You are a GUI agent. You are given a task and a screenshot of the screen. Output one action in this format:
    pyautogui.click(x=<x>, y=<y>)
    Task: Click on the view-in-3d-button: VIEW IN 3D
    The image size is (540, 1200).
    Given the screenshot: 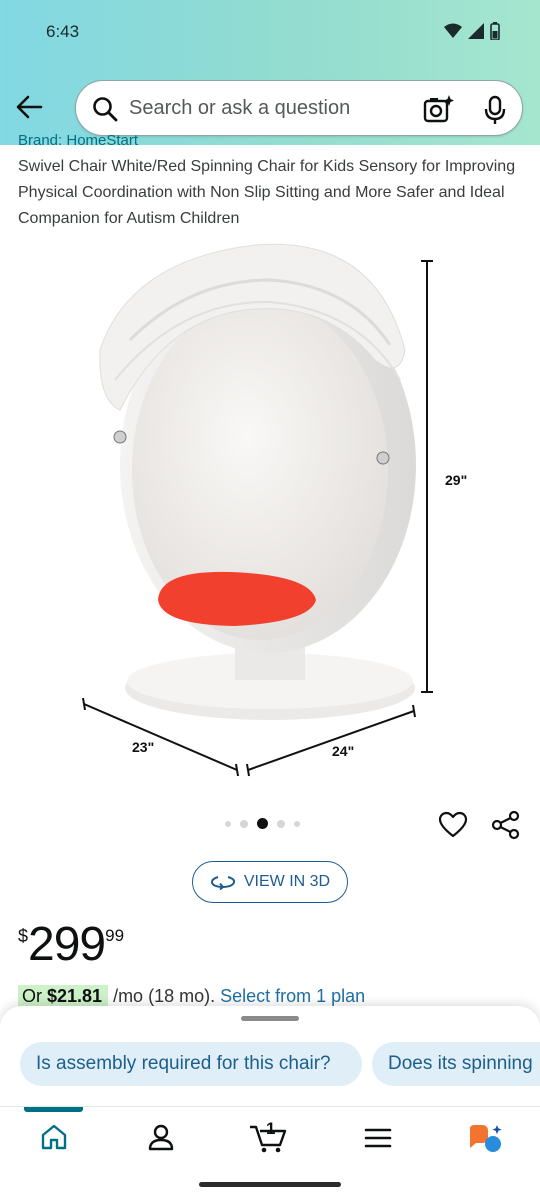 What is the action you would take?
    pyautogui.click(x=270, y=882)
    